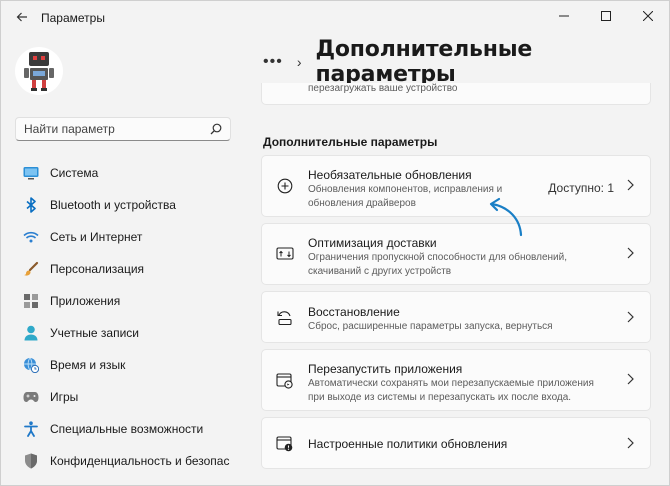 This screenshot has height=486, width=670. Describe the element at coordinates (335, 17) in the screenshot. I see `title-bar: Параметры` at that location.